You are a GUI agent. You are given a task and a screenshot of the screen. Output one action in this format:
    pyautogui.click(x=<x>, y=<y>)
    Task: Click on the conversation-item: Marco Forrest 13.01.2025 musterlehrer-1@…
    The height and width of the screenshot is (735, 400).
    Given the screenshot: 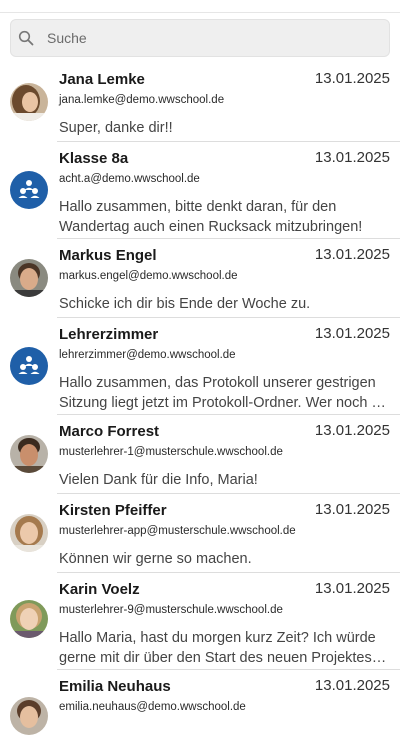 What is the action you would take?
    pyautogui.click(x=200, y=454)
    